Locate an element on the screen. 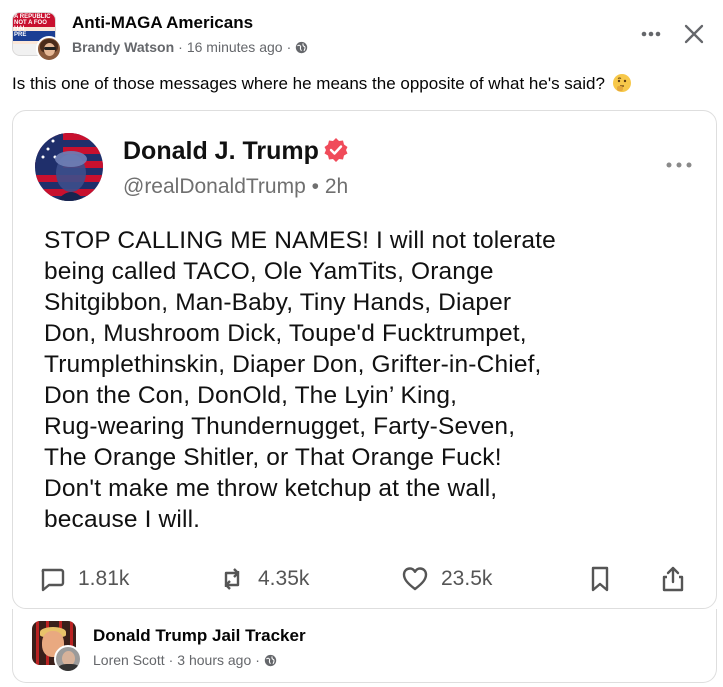 This screenshot has height=687, width=723. group-avatar-text: A REPUBLIC NOT A FOO HAI PRE is located at coordinates (32, 26).